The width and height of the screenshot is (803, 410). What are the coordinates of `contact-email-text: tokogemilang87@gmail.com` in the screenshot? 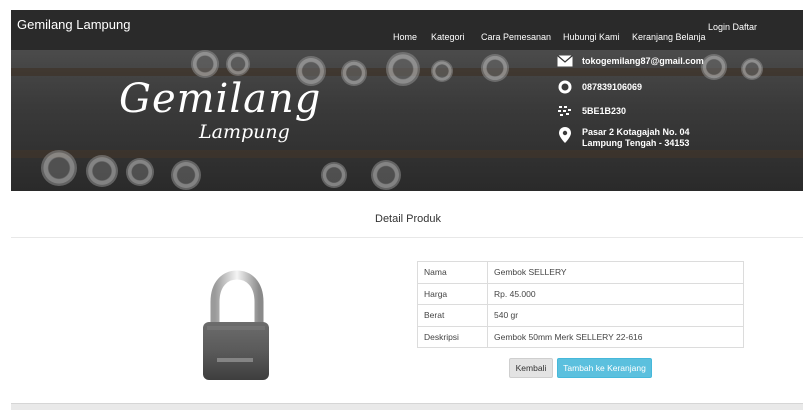 It's located at (643, 61).